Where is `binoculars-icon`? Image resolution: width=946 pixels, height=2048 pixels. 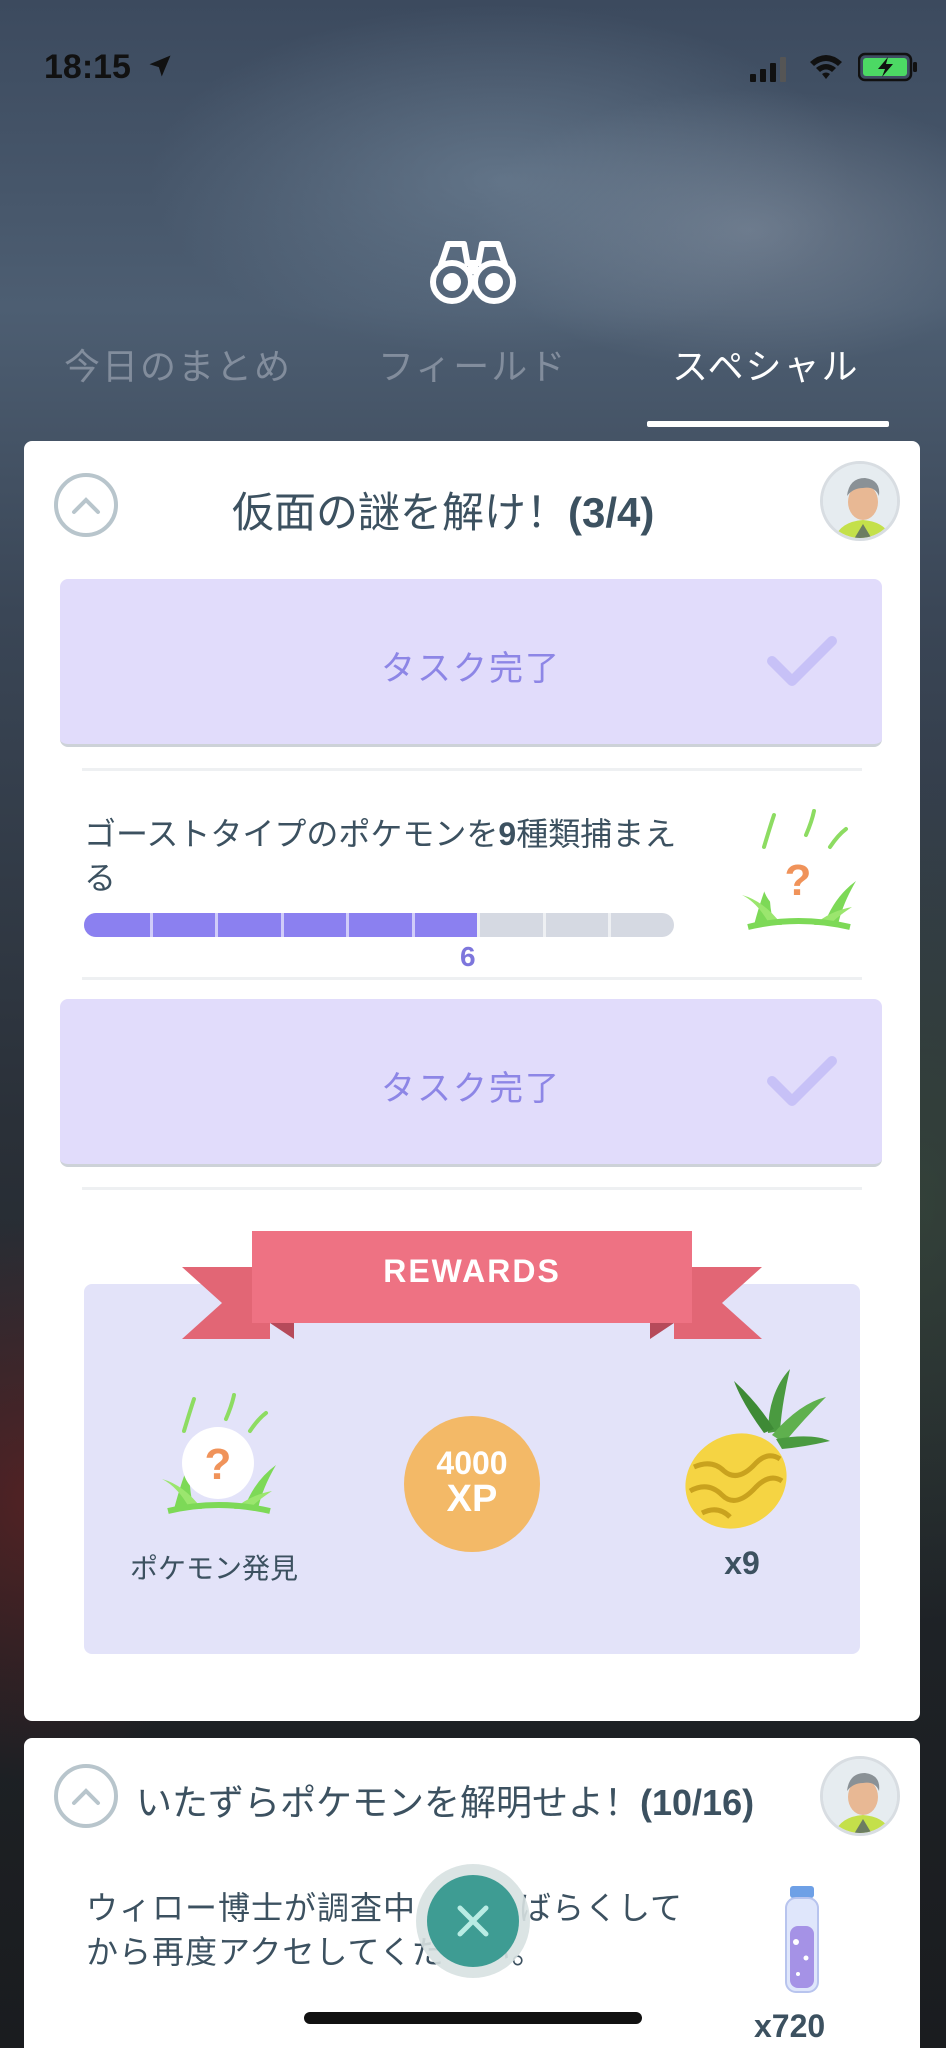 binoculars-icon is located at coordinates (473, 272).